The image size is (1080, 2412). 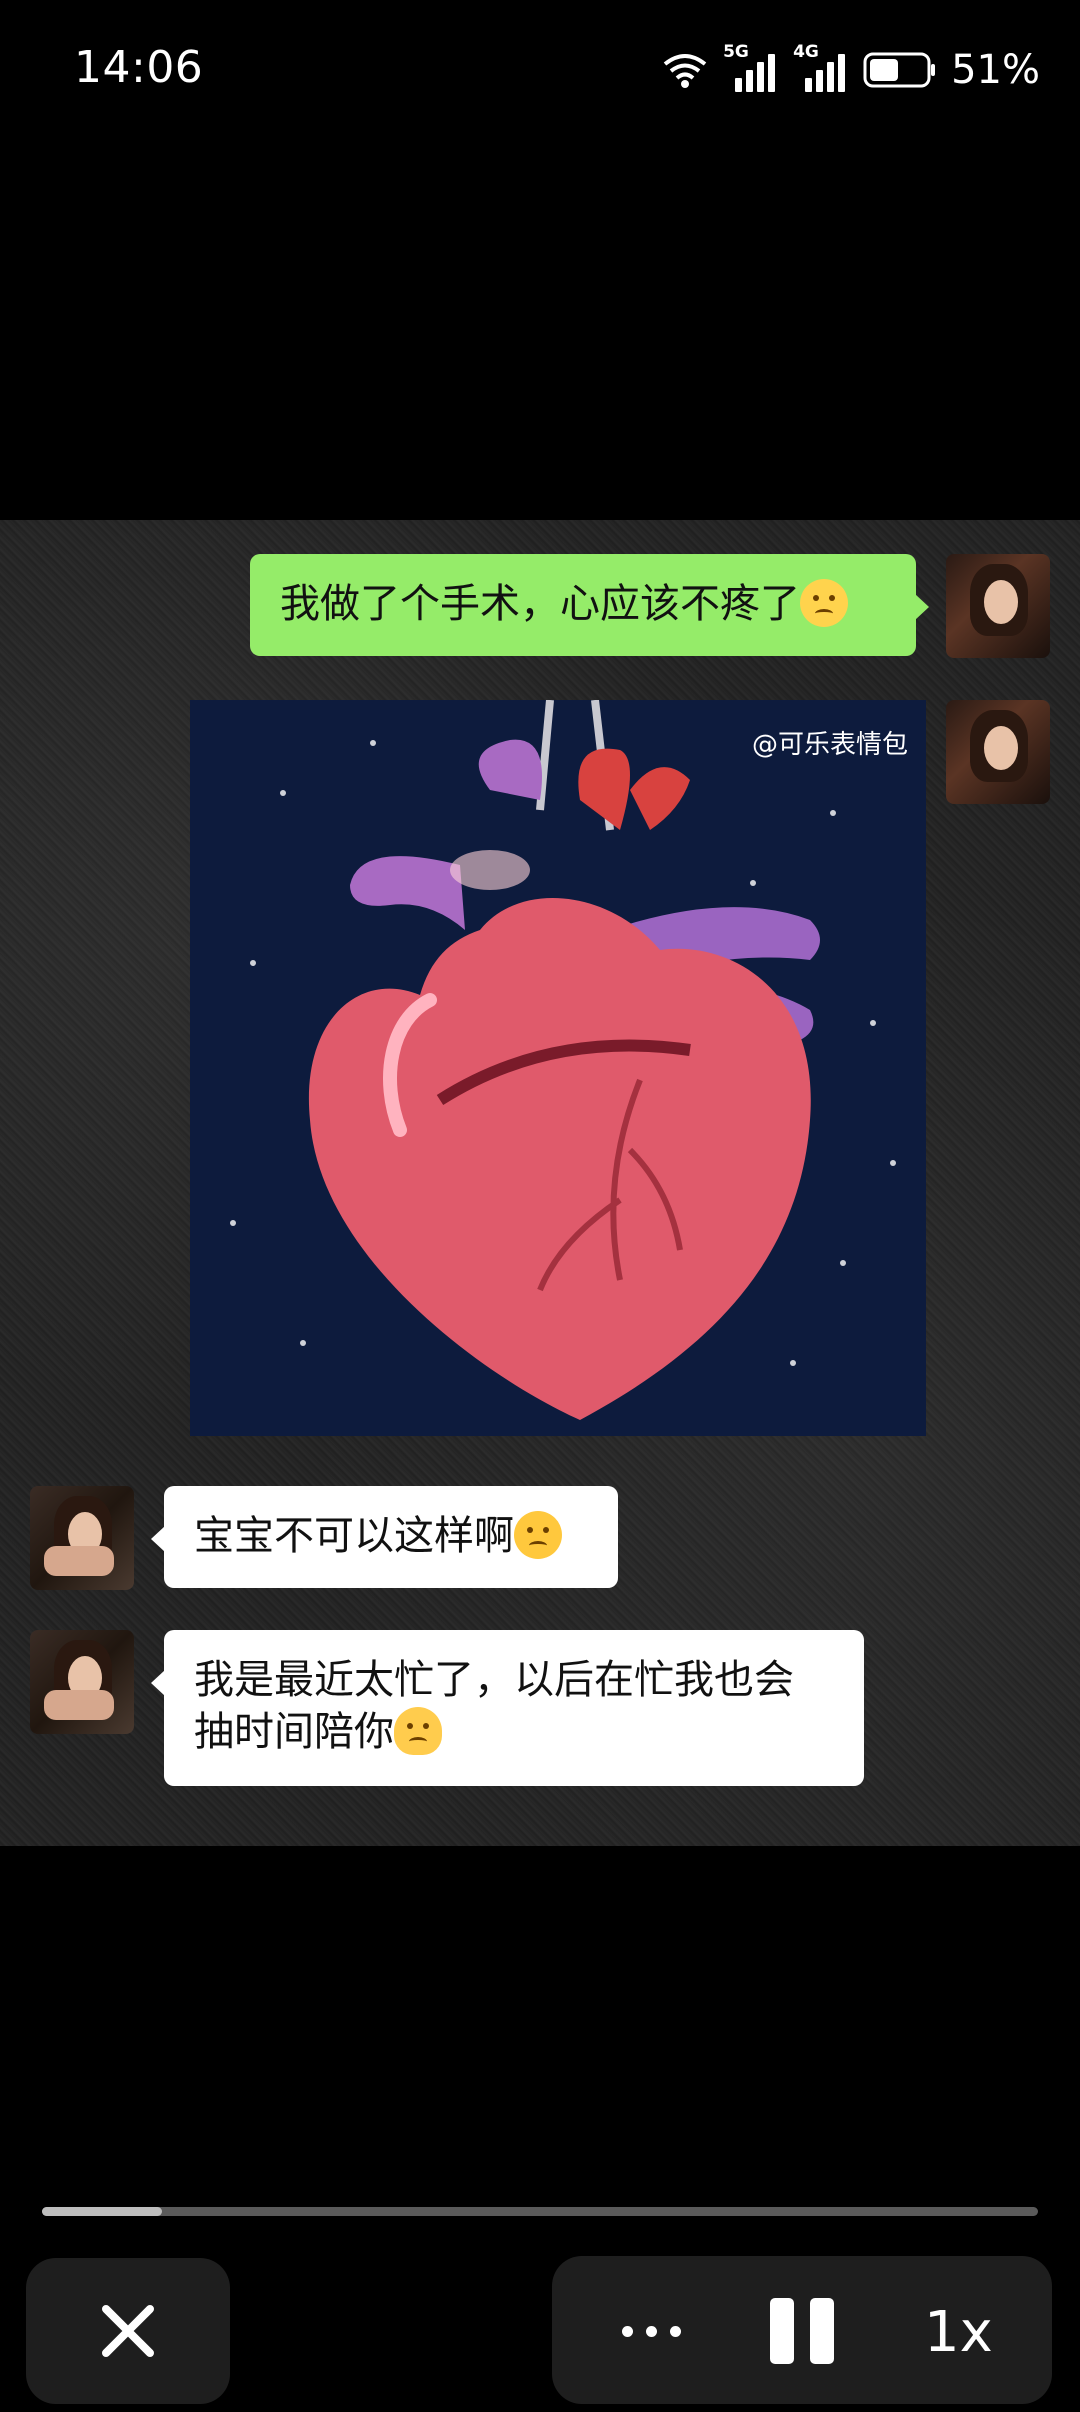 I want to click on playback-controls: 1x, so click(x=802, y=2330).